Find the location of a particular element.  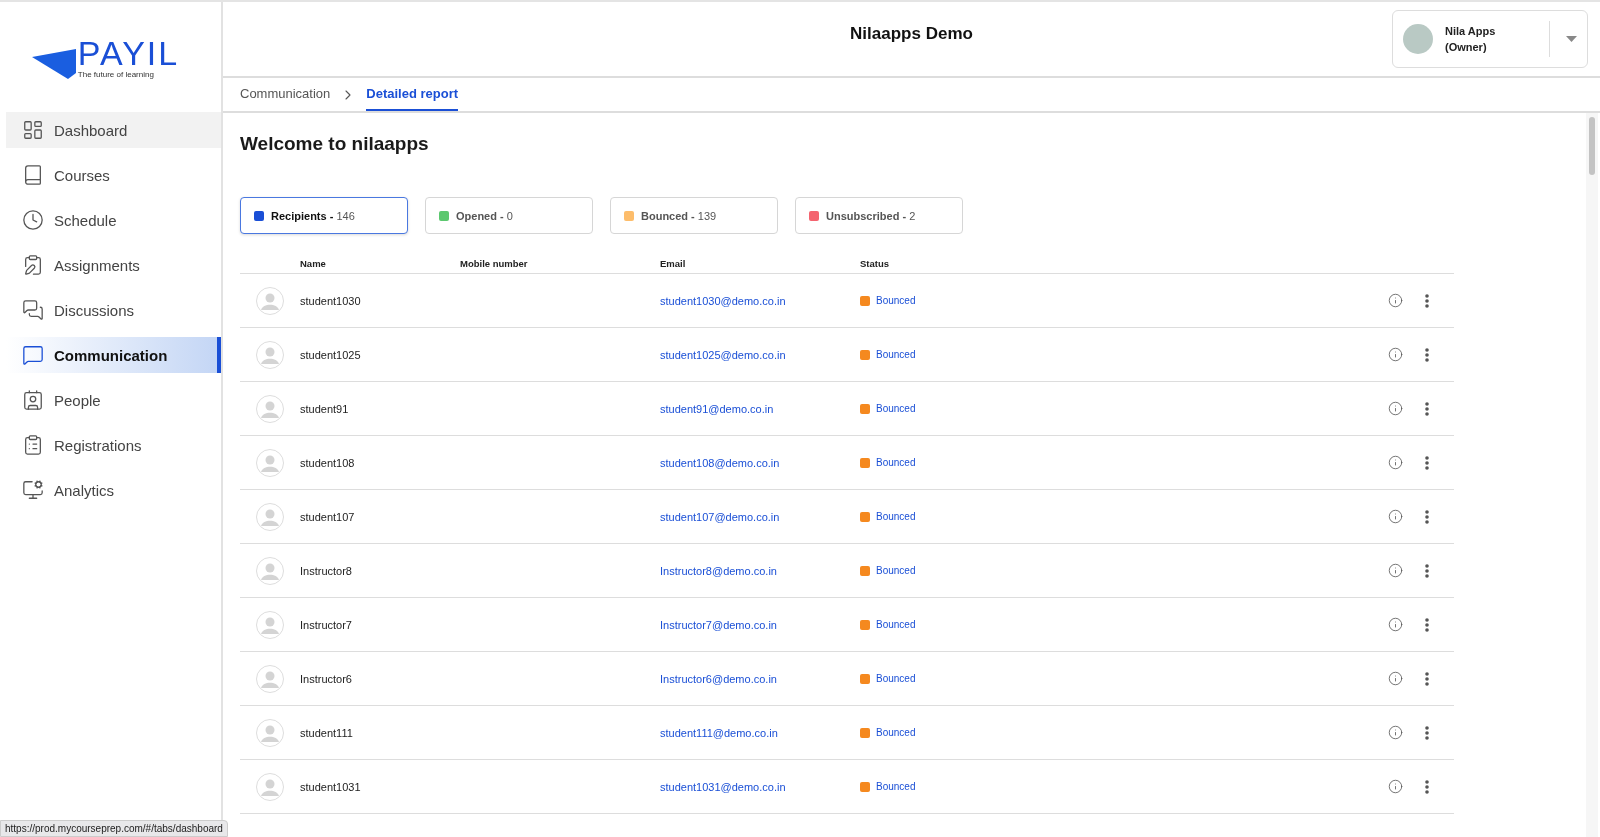

email-link: student91@demo.co.in is located at coordinates (760, 408).